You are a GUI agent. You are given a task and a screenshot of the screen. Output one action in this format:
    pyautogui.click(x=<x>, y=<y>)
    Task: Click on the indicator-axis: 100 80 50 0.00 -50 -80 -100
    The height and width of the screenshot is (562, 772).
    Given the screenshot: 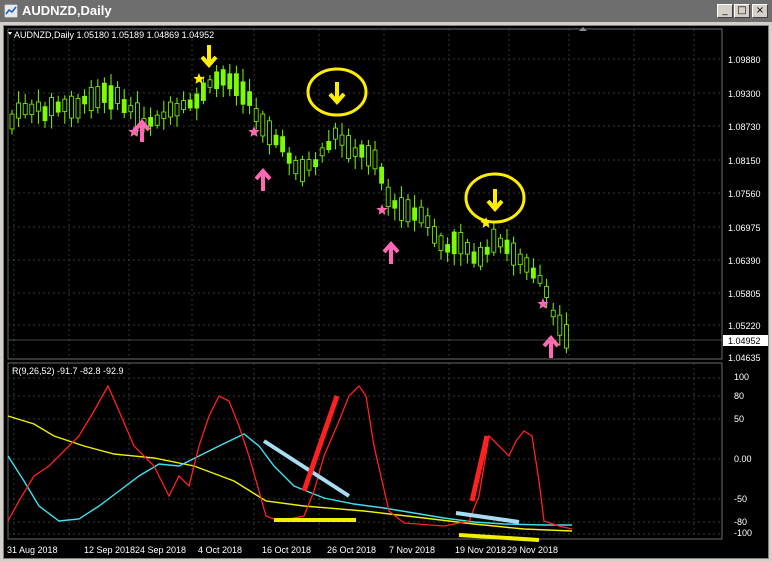 What is the action you would take?
    pyautogui.click(x=743, y=455)
    